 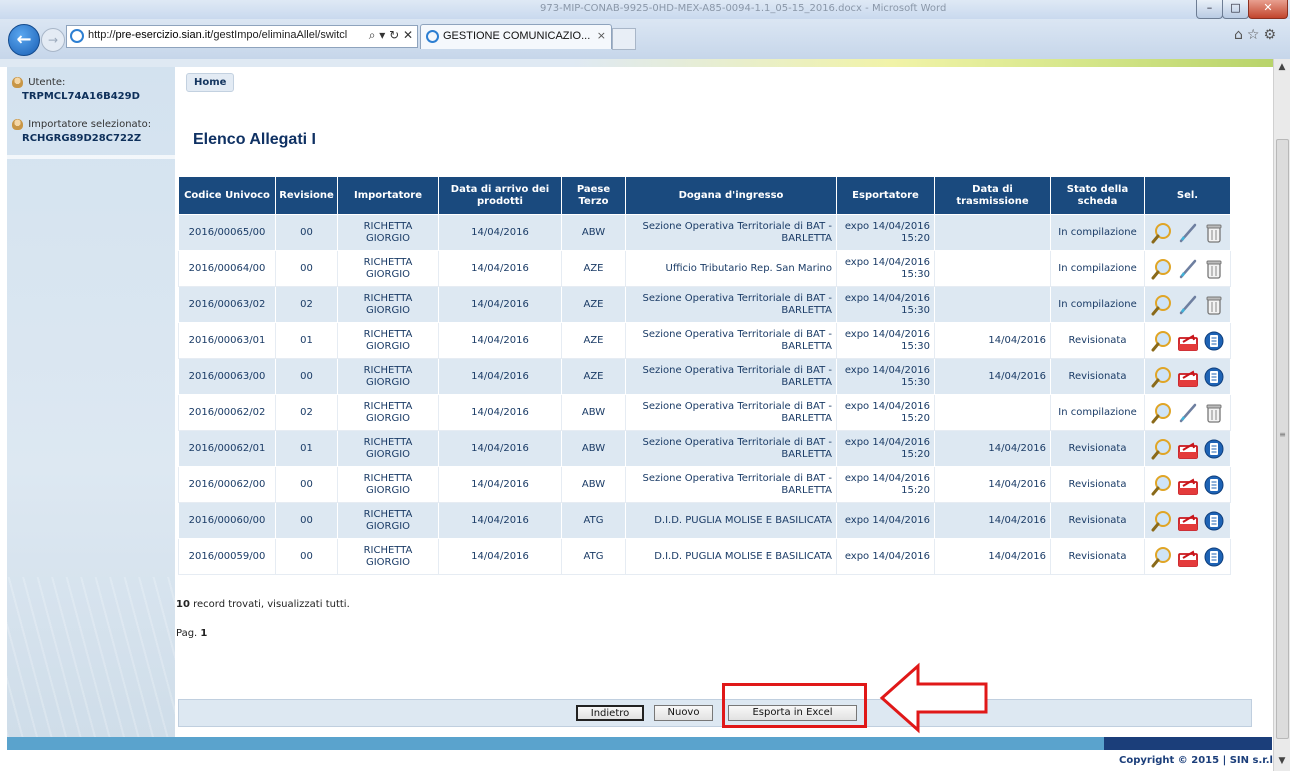 I want to click on cell-importatore: RICHETTA GIORGIO, so click(x=388, y=232).